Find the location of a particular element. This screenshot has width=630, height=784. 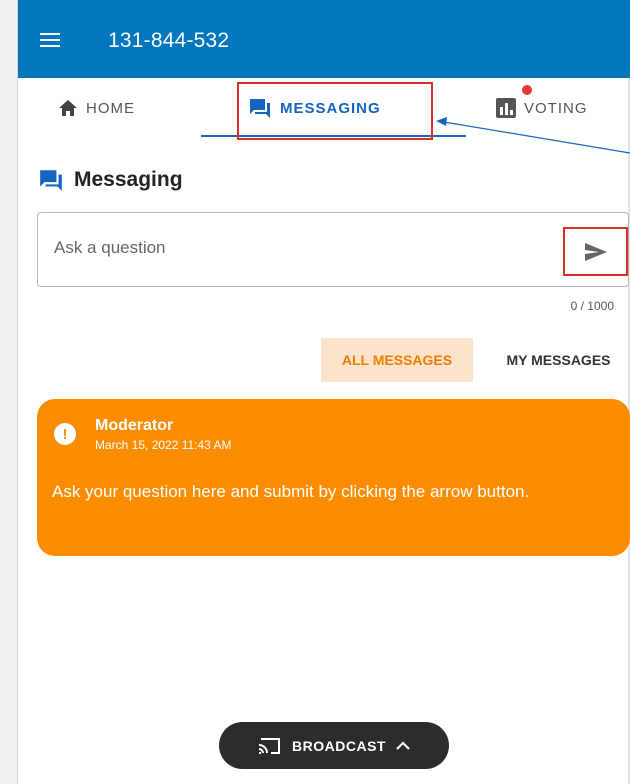

left-panel-edge is located at coordinates (9, 392).